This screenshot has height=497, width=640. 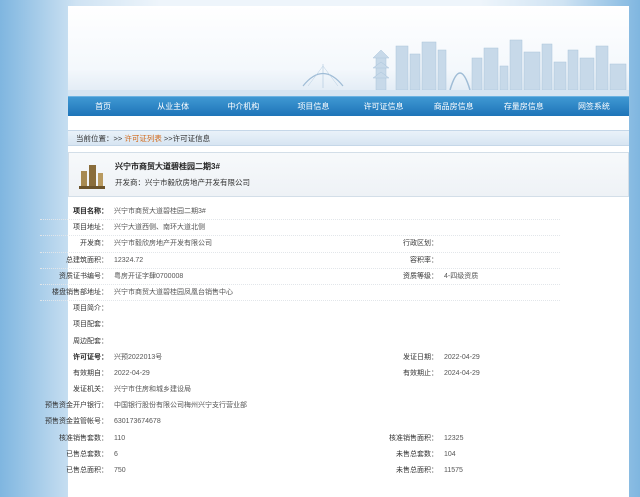 What do you see at coordinates (420, 357) in the screenshot?
I see `info-label-l2: 发证日期：` at bounding box center [420, 357].